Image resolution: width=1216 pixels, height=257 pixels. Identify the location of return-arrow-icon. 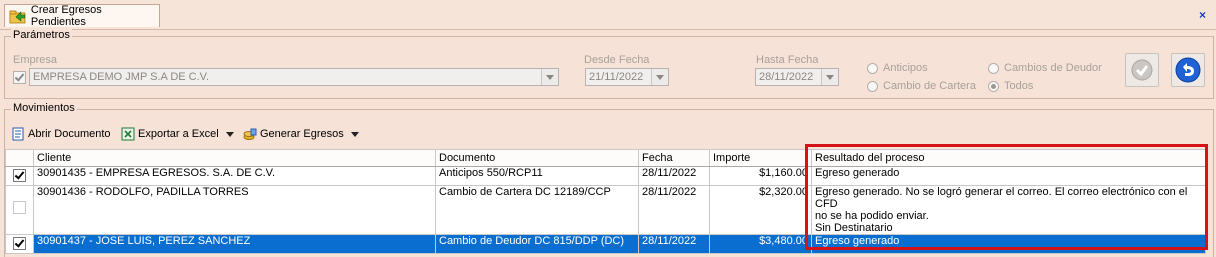
(1188, 70).